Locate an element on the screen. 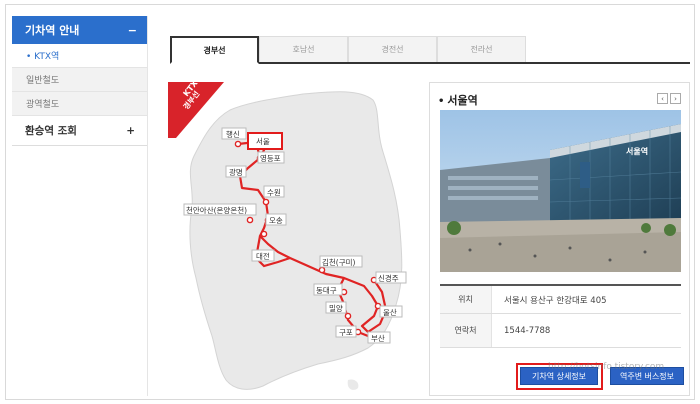  row-key-contact: 연락처 is located at coordinates (466, 330).